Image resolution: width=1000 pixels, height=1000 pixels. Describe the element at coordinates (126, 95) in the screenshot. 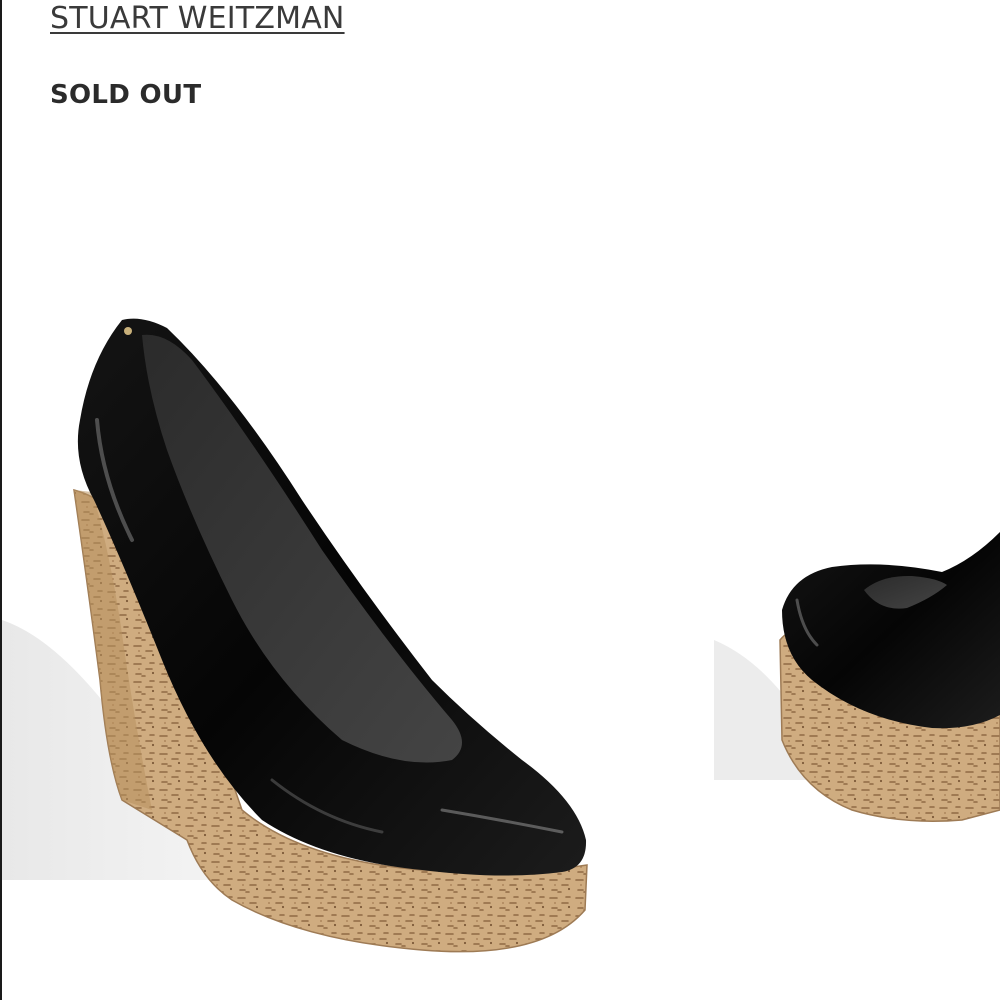

I see `sold-out-label: SOLD OUT` at that location.